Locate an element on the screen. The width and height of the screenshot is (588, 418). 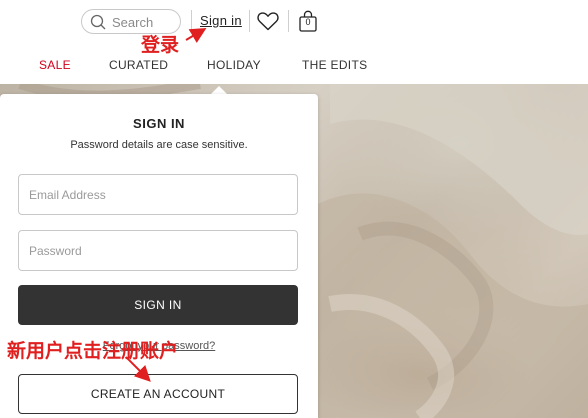
panel-title: SIGN IN is located at coordinates (159, 123).